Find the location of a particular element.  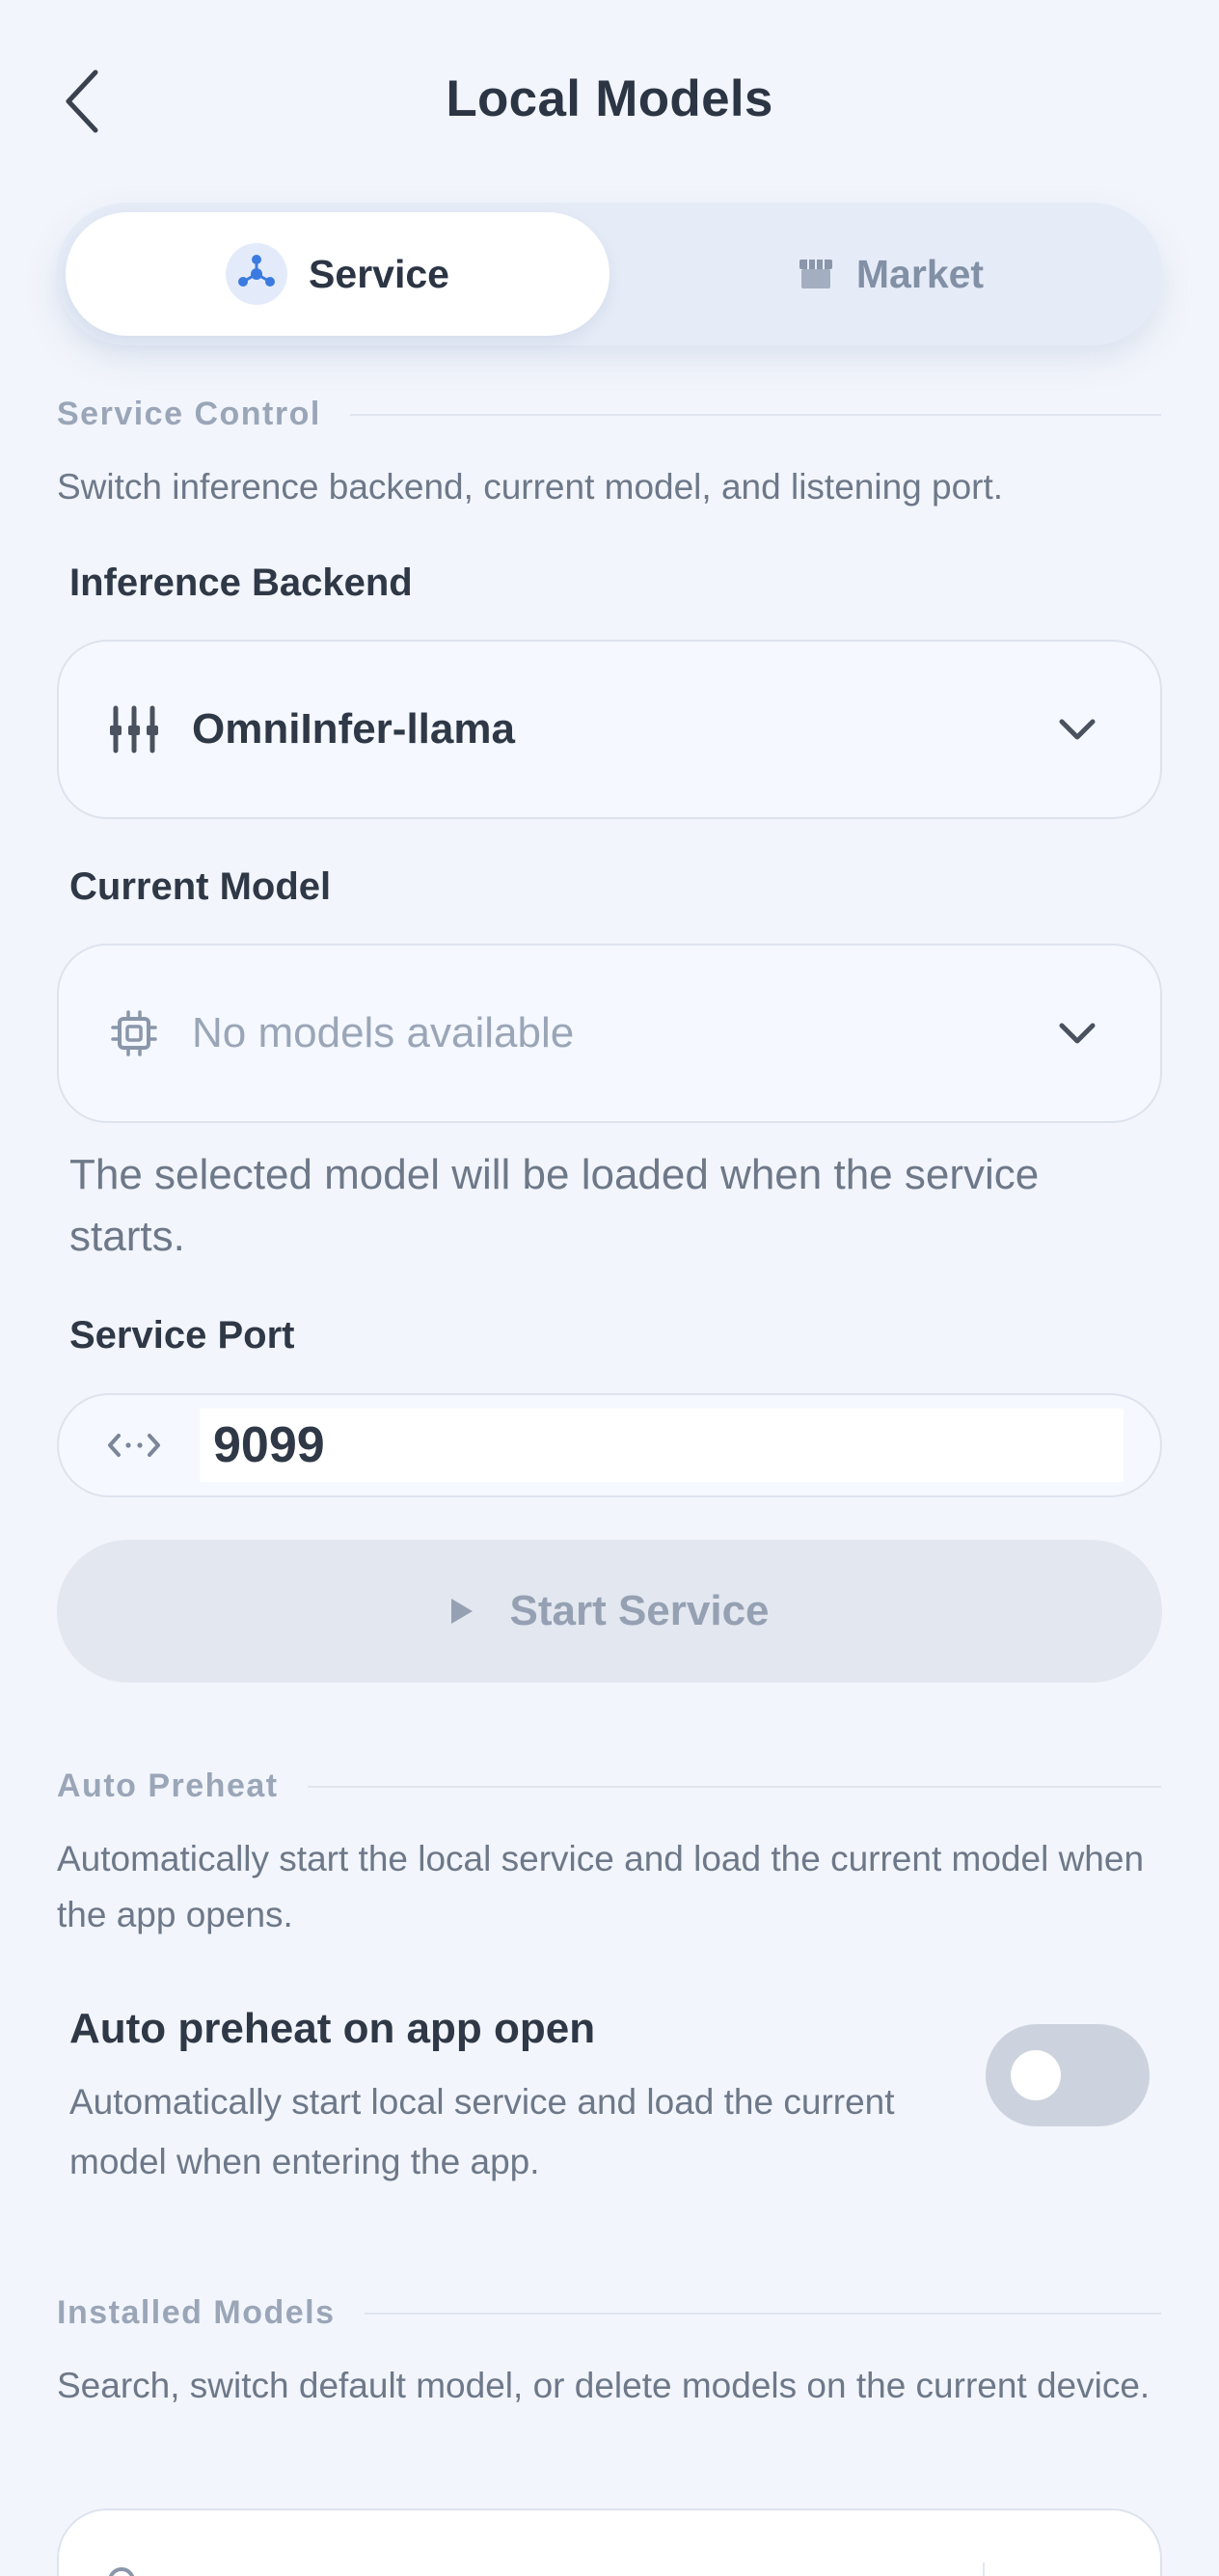

auto-preheat-section-header: Auto Preheat is located at coordinates (609, 1786).